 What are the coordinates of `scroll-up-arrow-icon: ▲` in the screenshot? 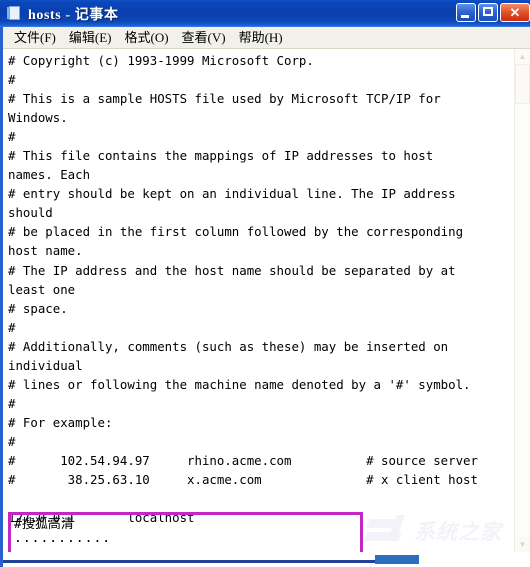 It's located at (522, 56).